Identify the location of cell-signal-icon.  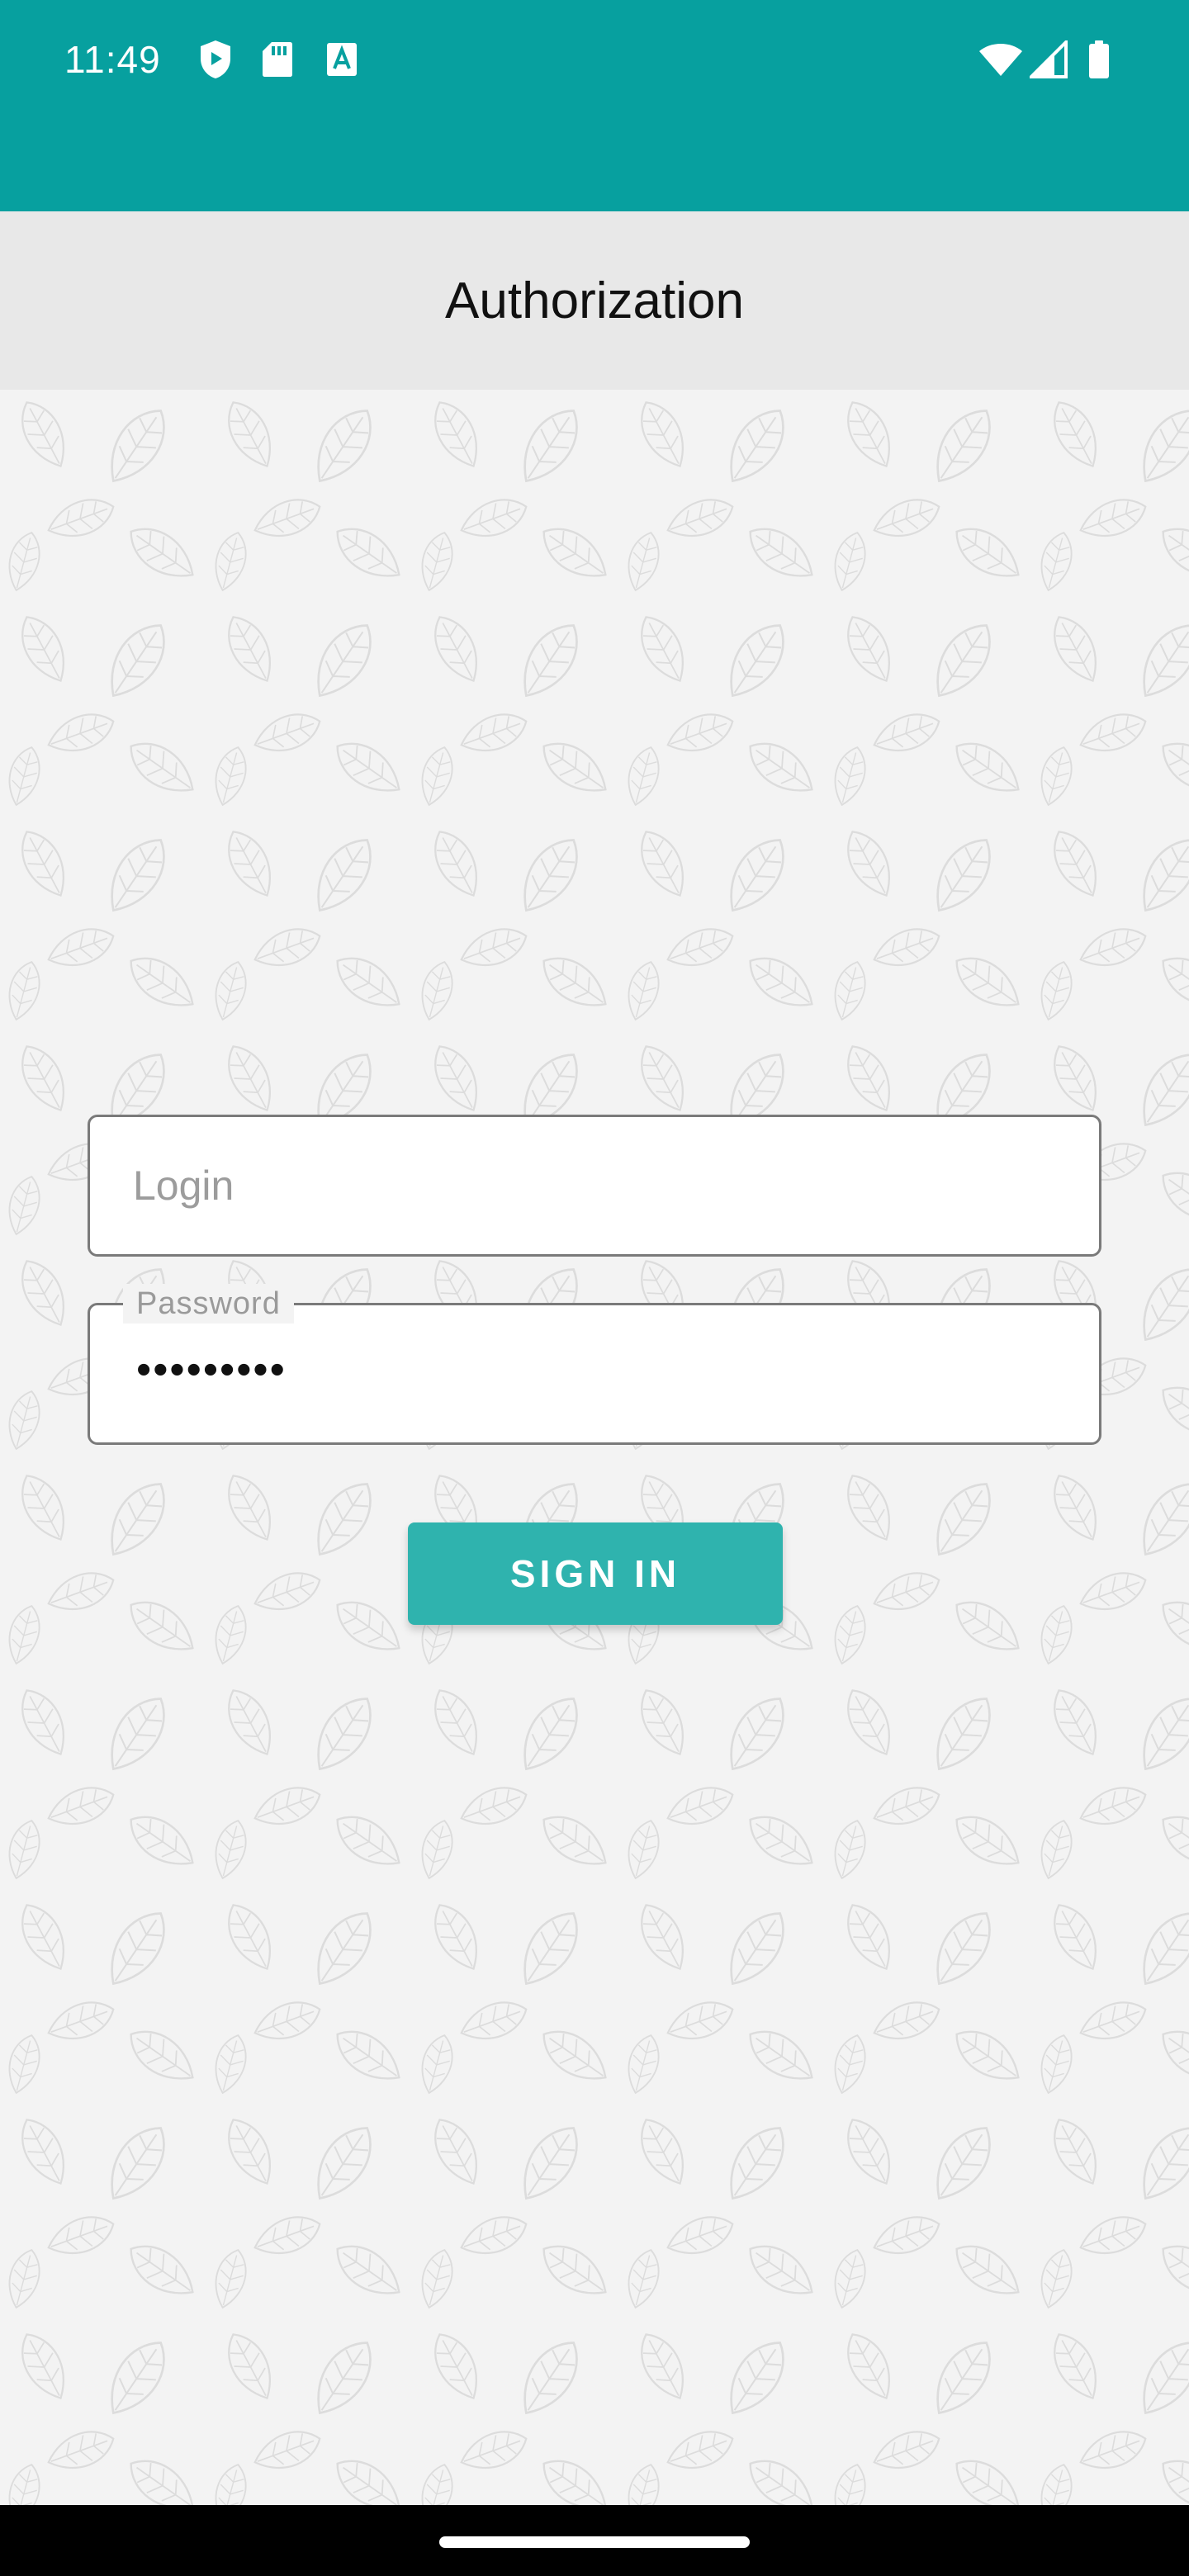
(1048, 59).